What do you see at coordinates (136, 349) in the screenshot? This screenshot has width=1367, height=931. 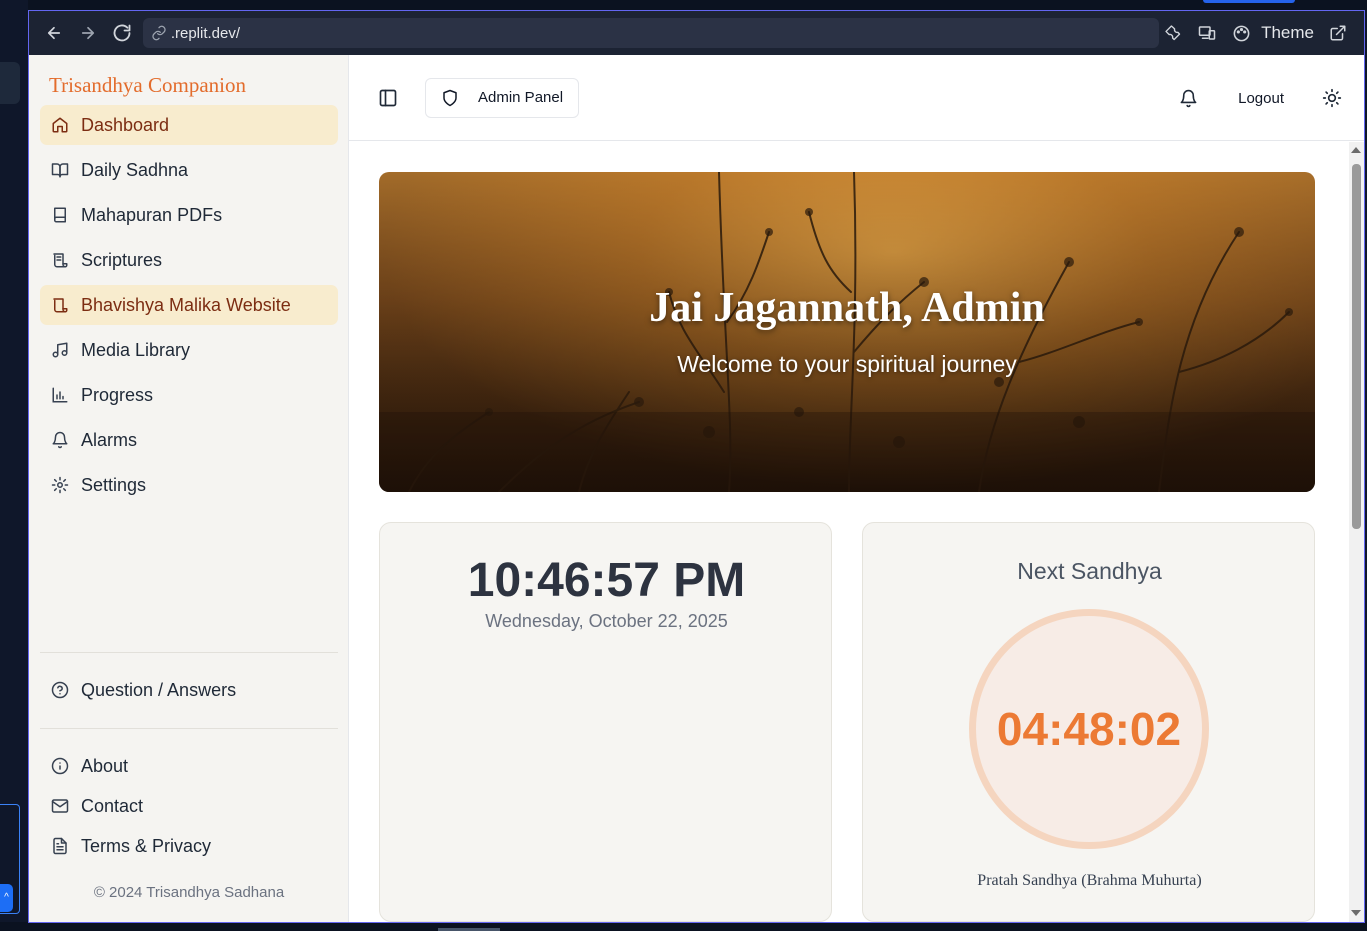 I see `sidebar-item-label: Media Library` at bounding box center [136, 349].